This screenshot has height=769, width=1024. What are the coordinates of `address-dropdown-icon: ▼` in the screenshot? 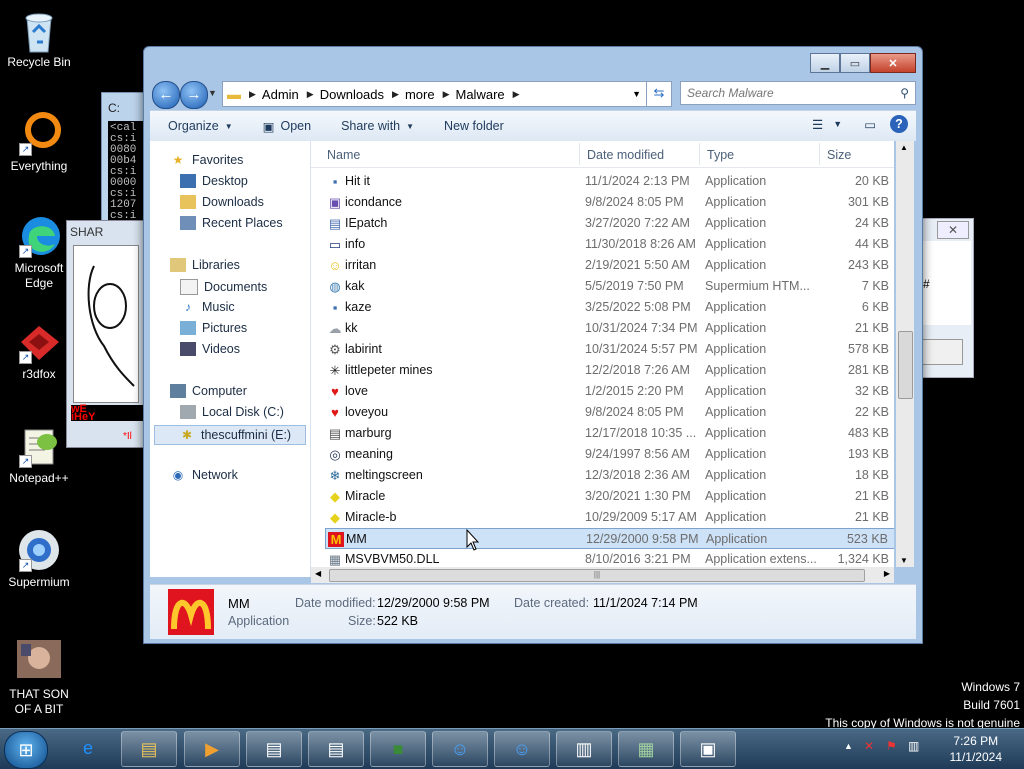 It's located at (636, 94).